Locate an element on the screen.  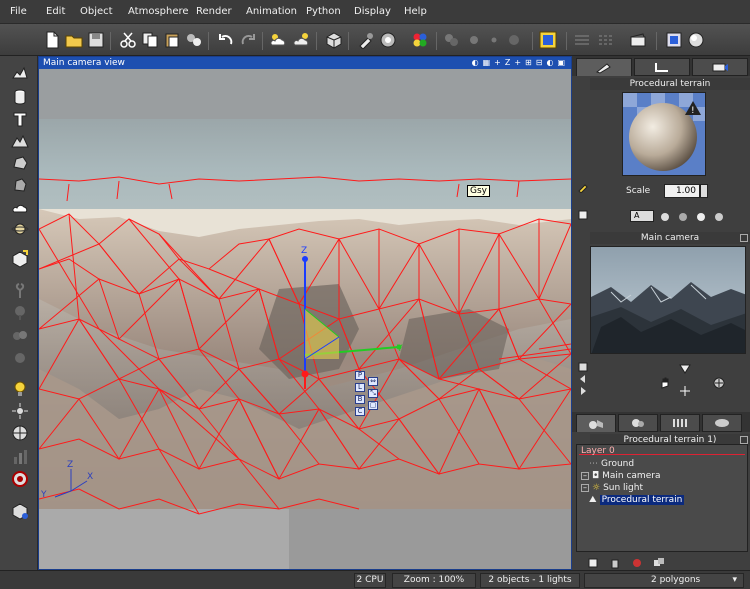
object-cube-icon is located at coordinates (334, 40).